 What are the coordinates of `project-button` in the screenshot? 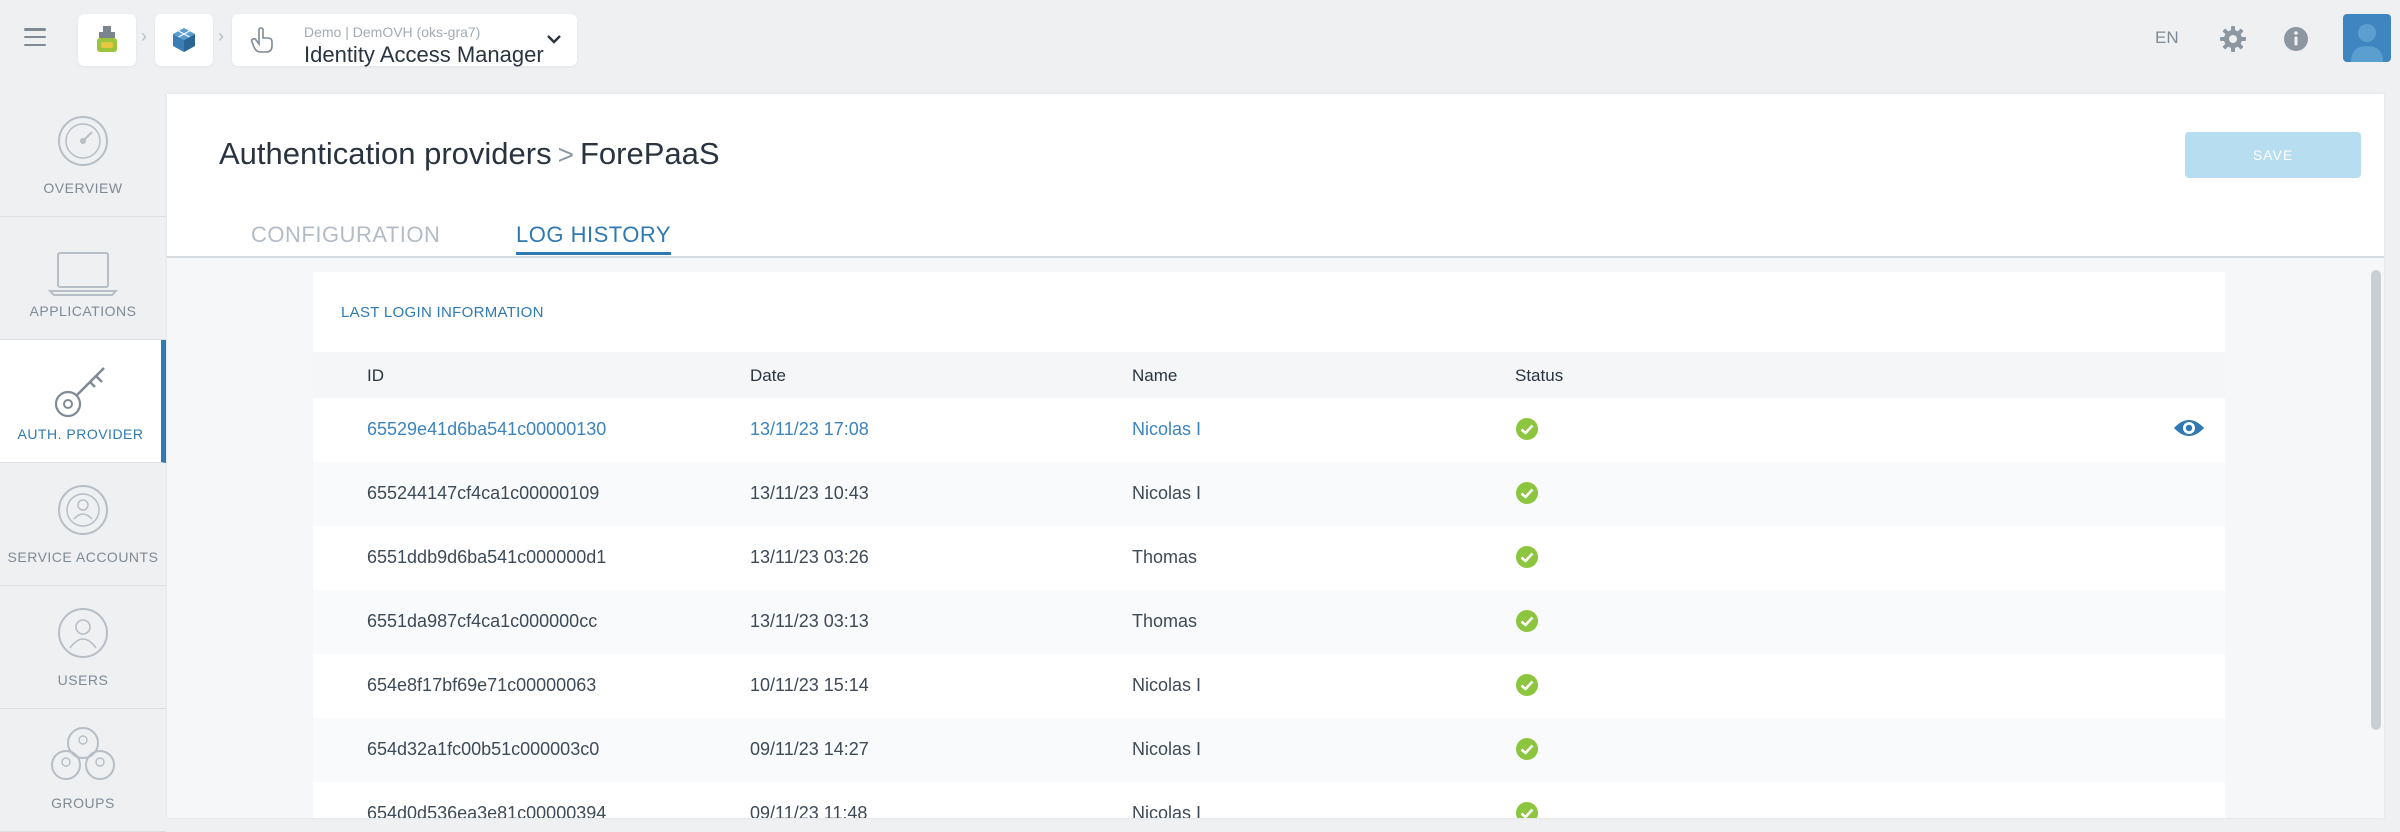 It's located at (184, 40).